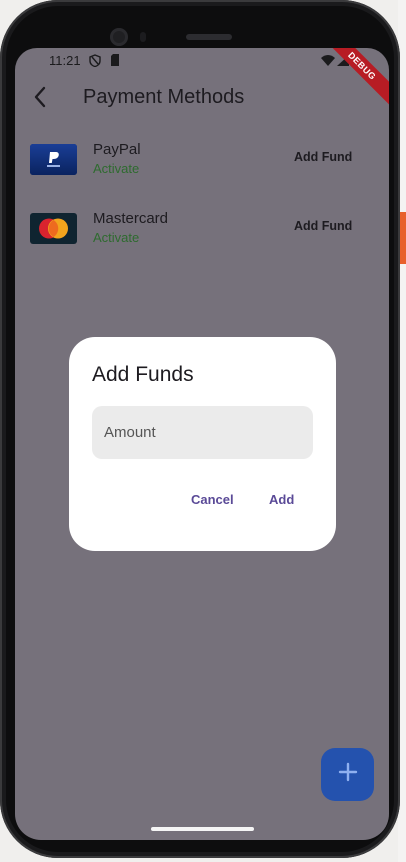 The width and height of the screenshot is (406, 862). Describe the element at coordinates (131, 218) in the screenshot. I see `payment-method-name: Mastercard` at that location.